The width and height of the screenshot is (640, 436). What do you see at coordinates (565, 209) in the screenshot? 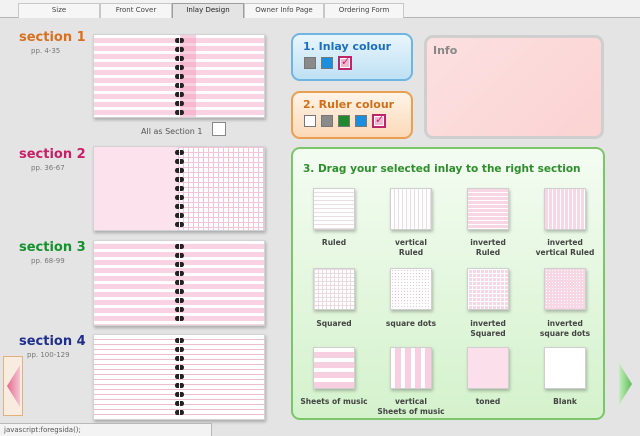
I see `inlay-inverted-vertical-ruled` at bounding box center [565, 209].